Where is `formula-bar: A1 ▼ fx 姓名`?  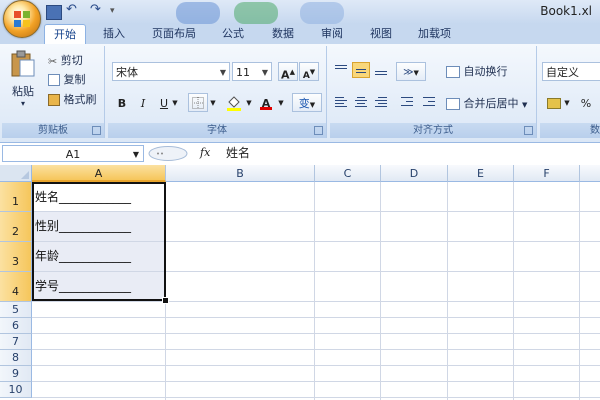
formula-bar: A1 ▼ fx 姓名 is located at coordinates (300, 154).